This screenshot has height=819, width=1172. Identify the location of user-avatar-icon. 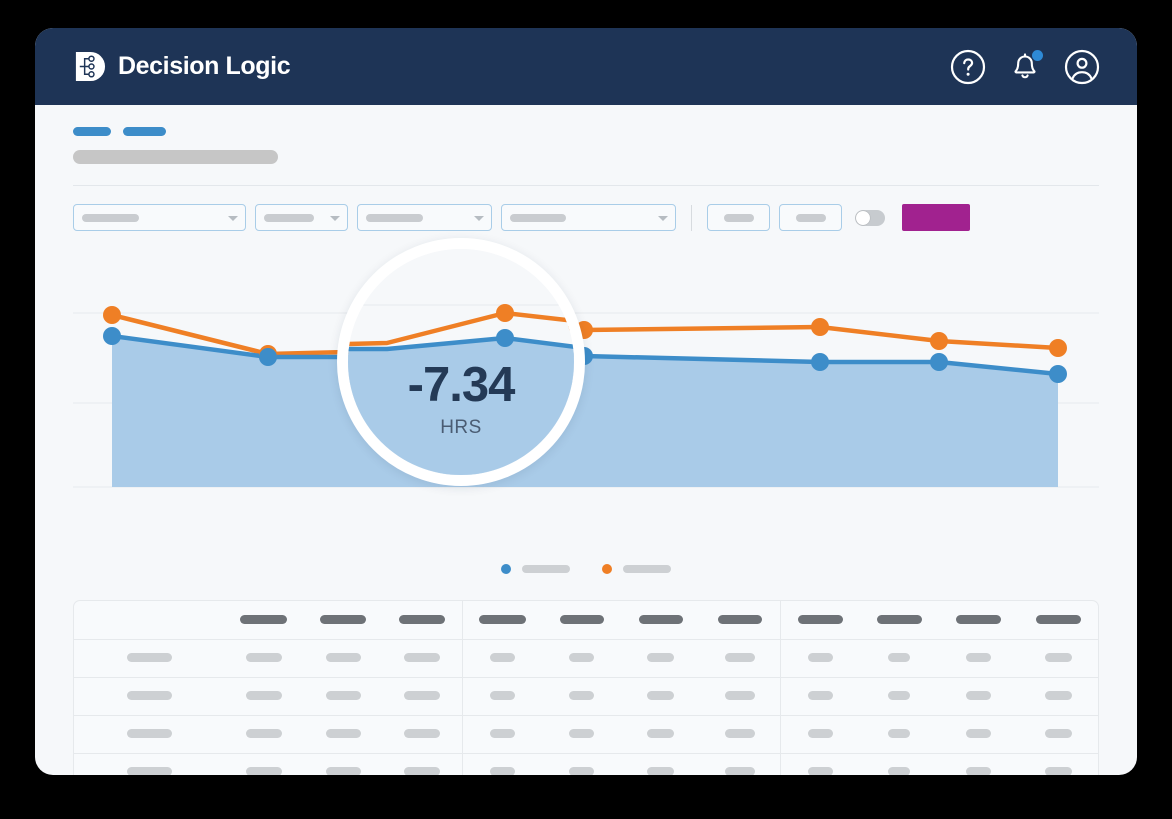
(1082, 67).